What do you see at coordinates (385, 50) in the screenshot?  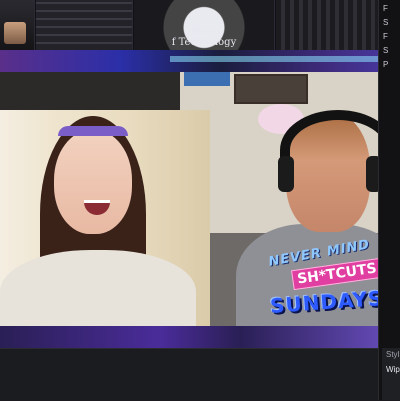 I see `side-panel-label-3: S` at bounding box center [385, 50].